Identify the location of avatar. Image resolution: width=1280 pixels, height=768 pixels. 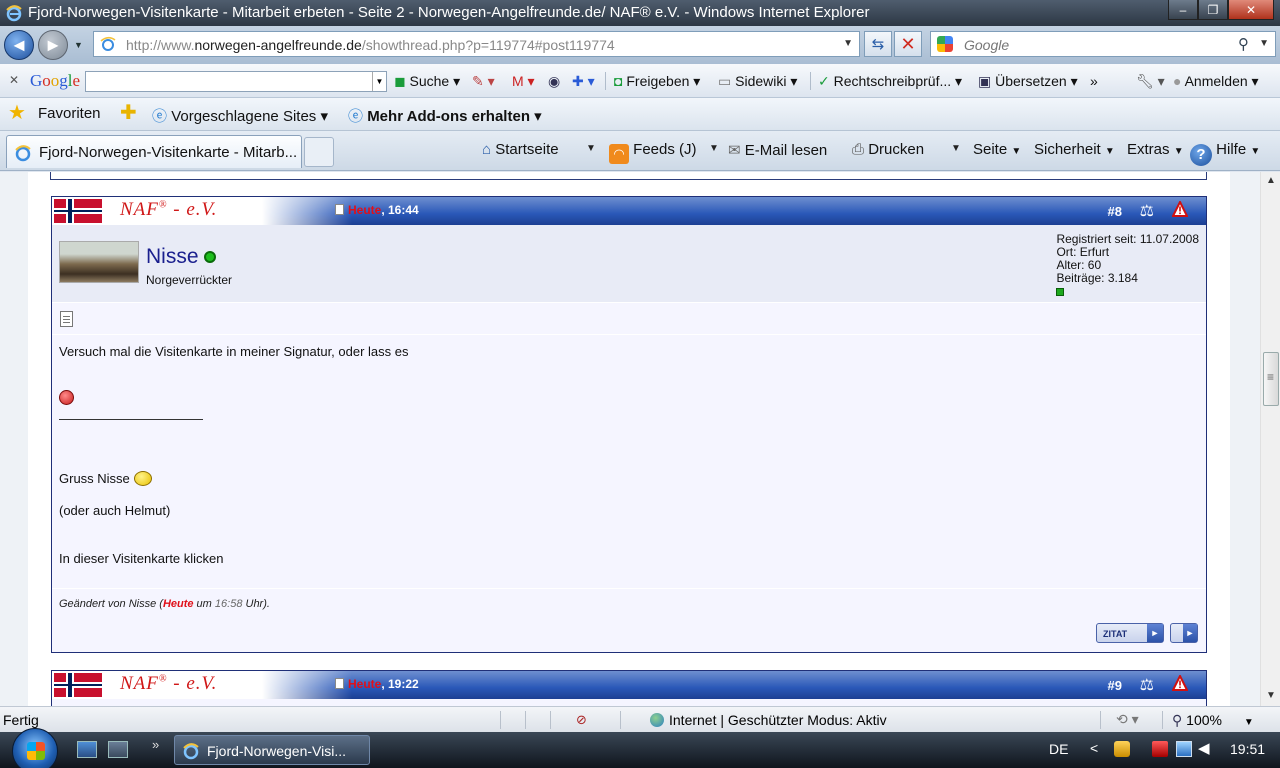
(99, 262).